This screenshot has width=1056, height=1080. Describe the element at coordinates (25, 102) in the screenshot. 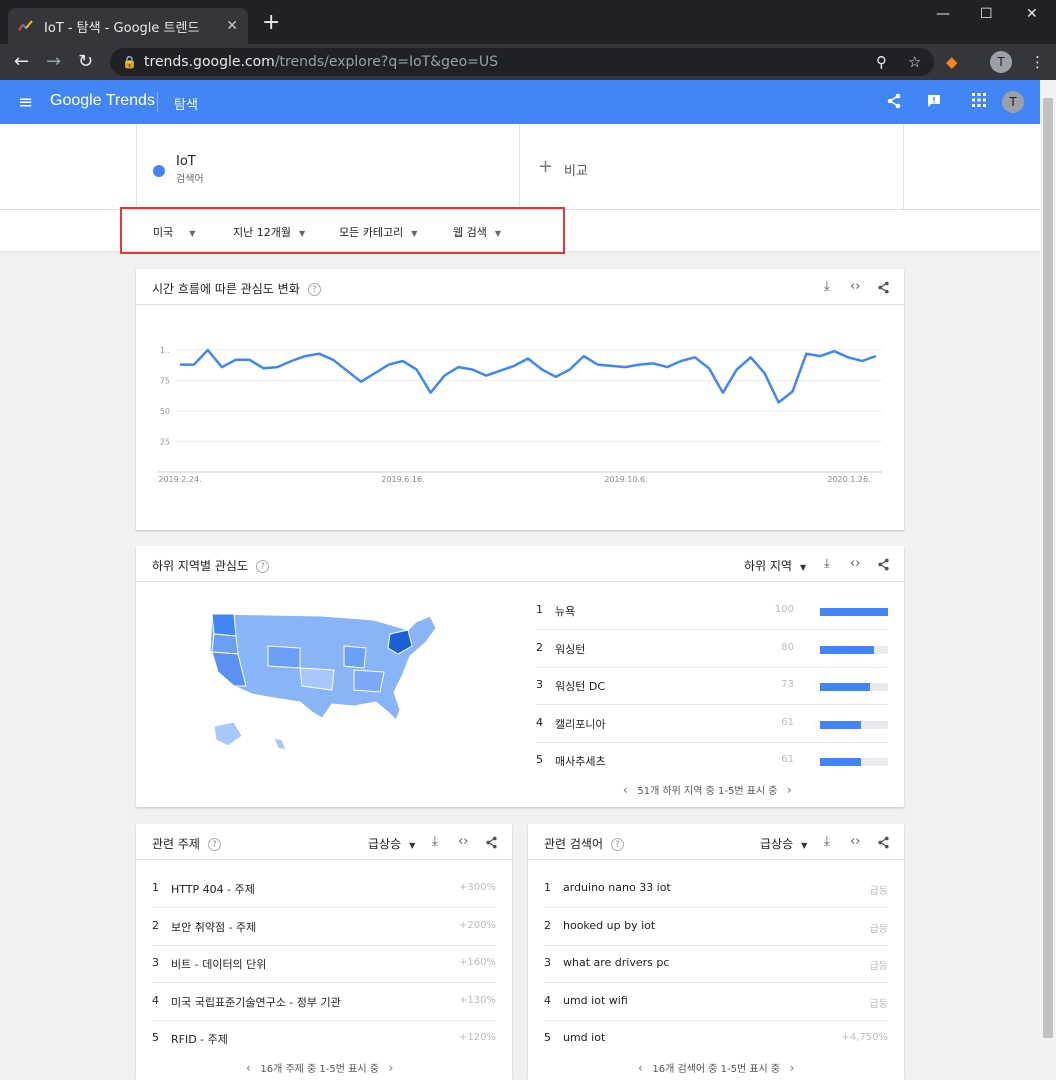

I see `menu-icon: ≡` at that location.